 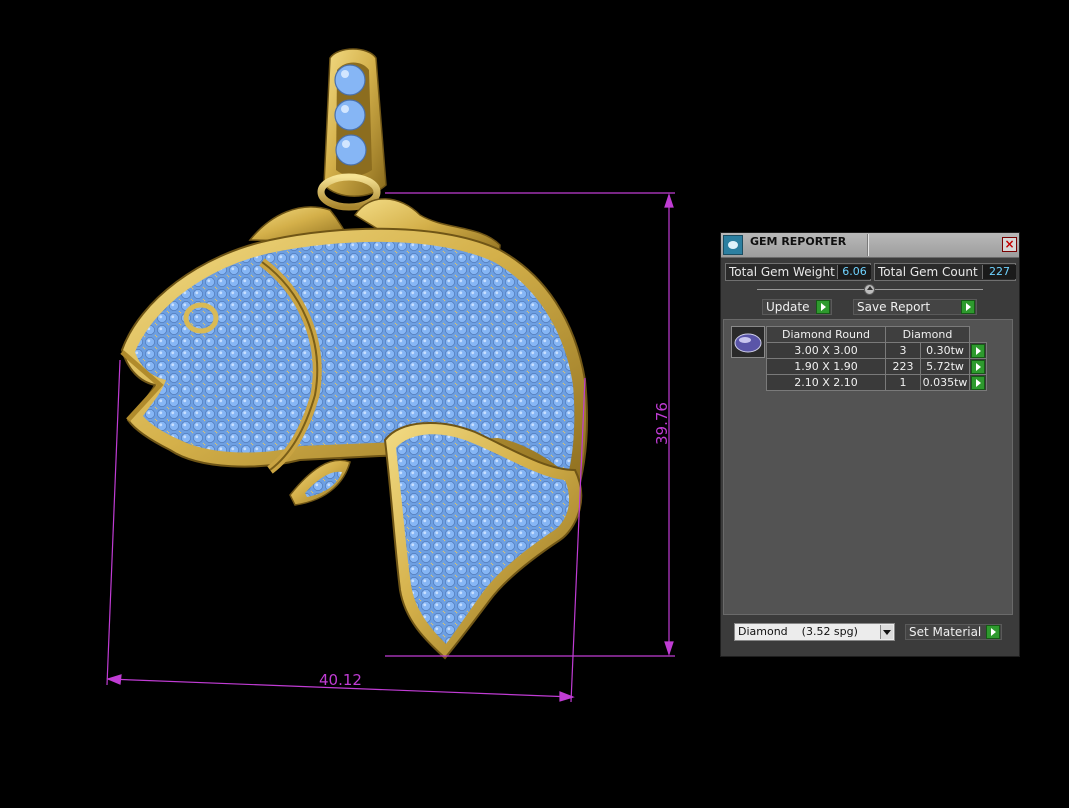 I want to click on set-material-button-label: Set Material, so click(x=945, y=632).